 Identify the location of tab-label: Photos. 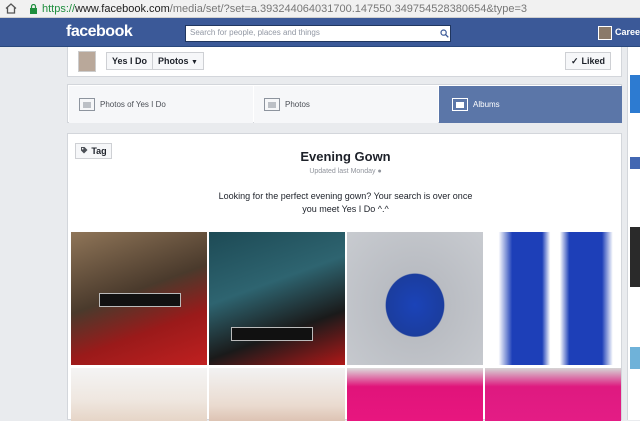
(297, 104).